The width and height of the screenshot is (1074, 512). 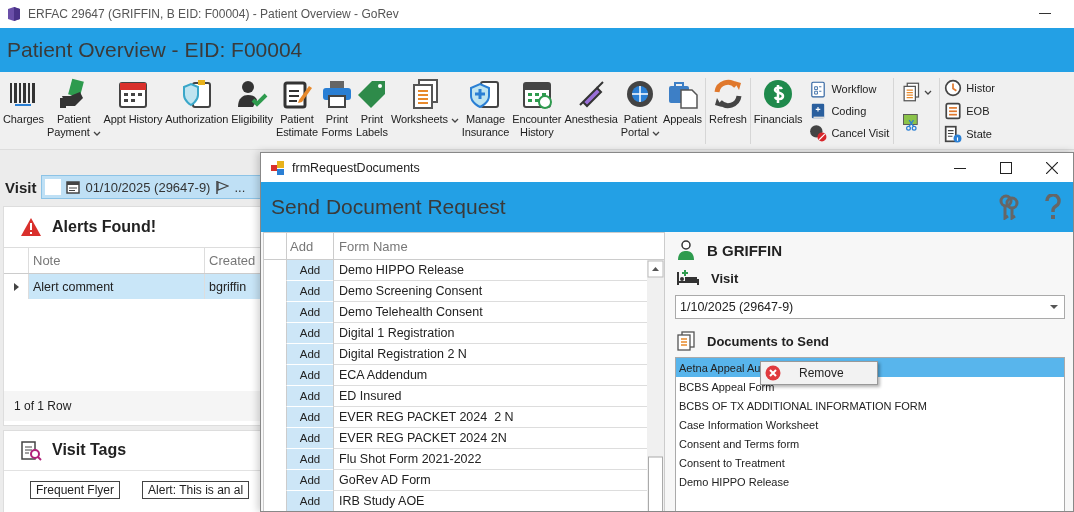 I want to click on visit-tag: Alert: This is an al, so click(x=196, y=490).